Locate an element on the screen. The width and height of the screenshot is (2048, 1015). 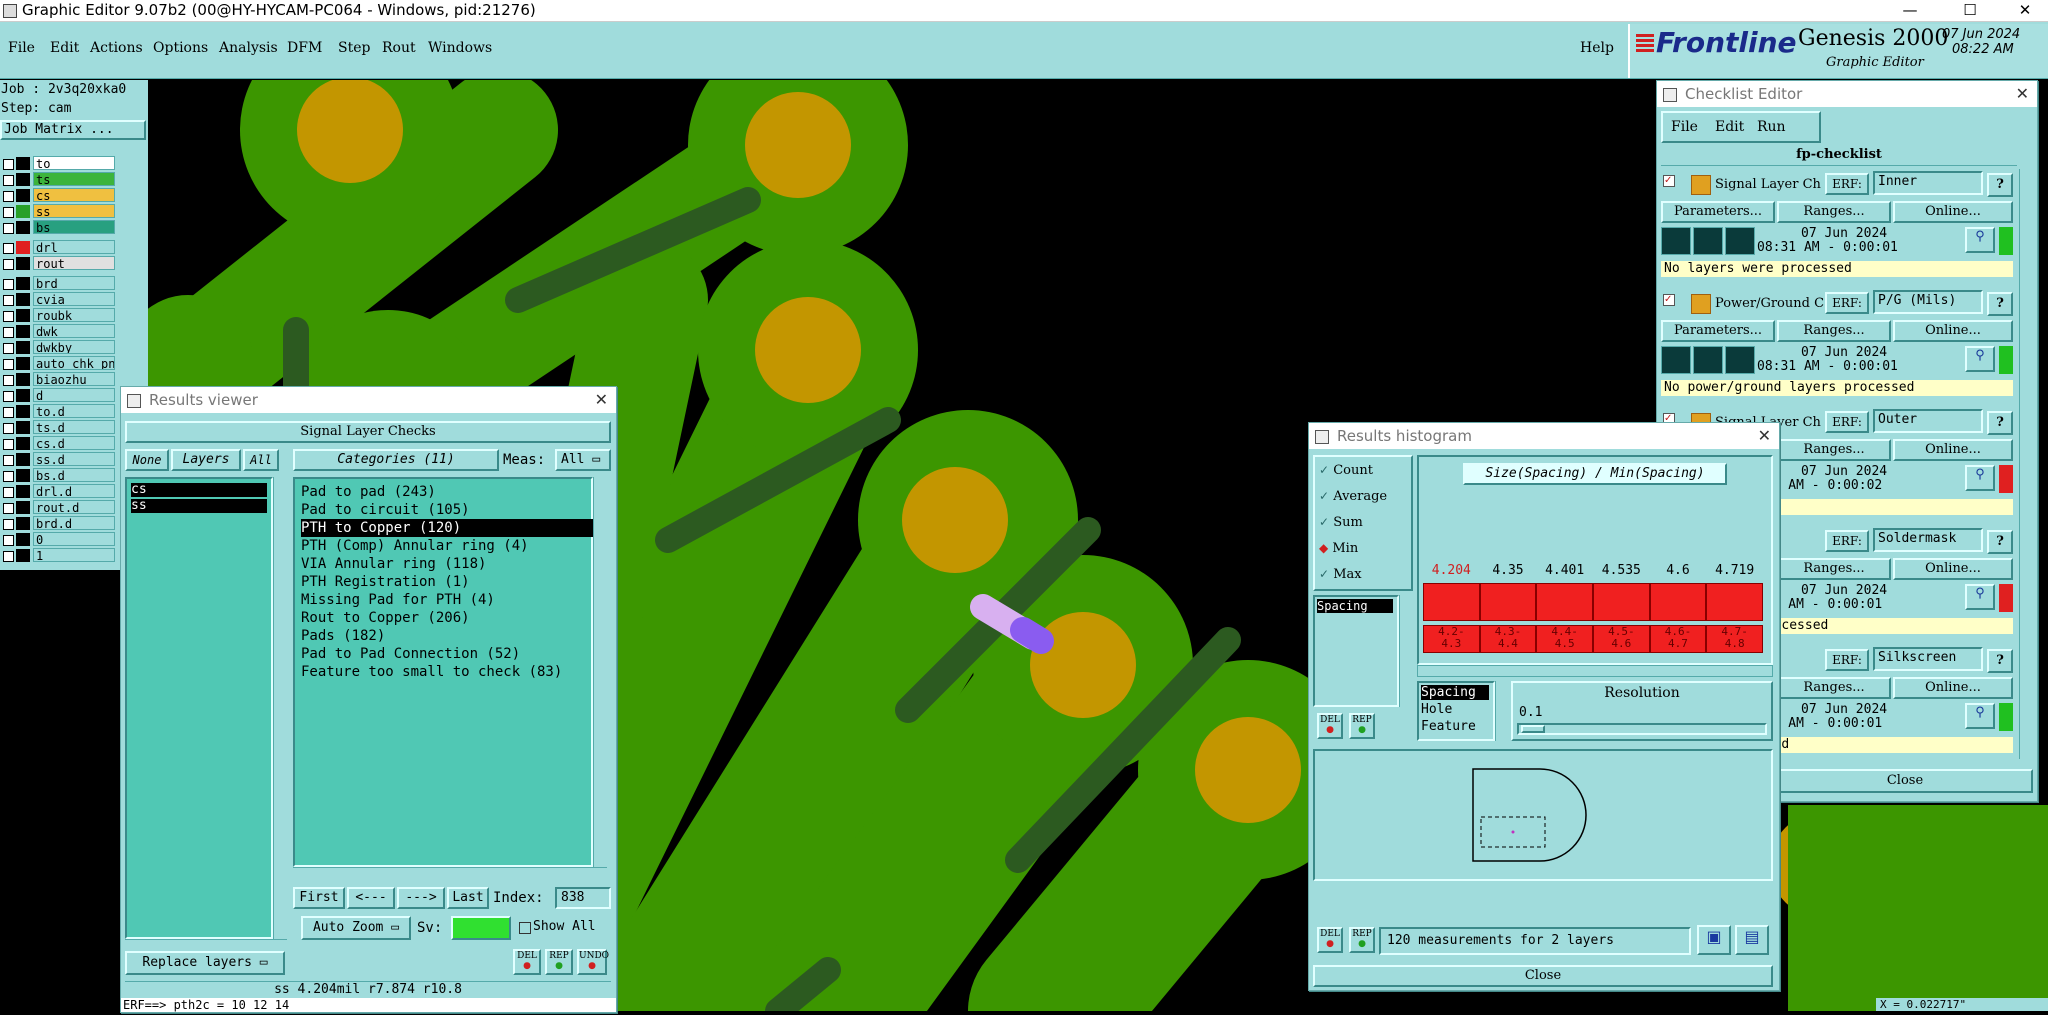
measure-type-feature: Feature is located at coordinates (1448, 726).